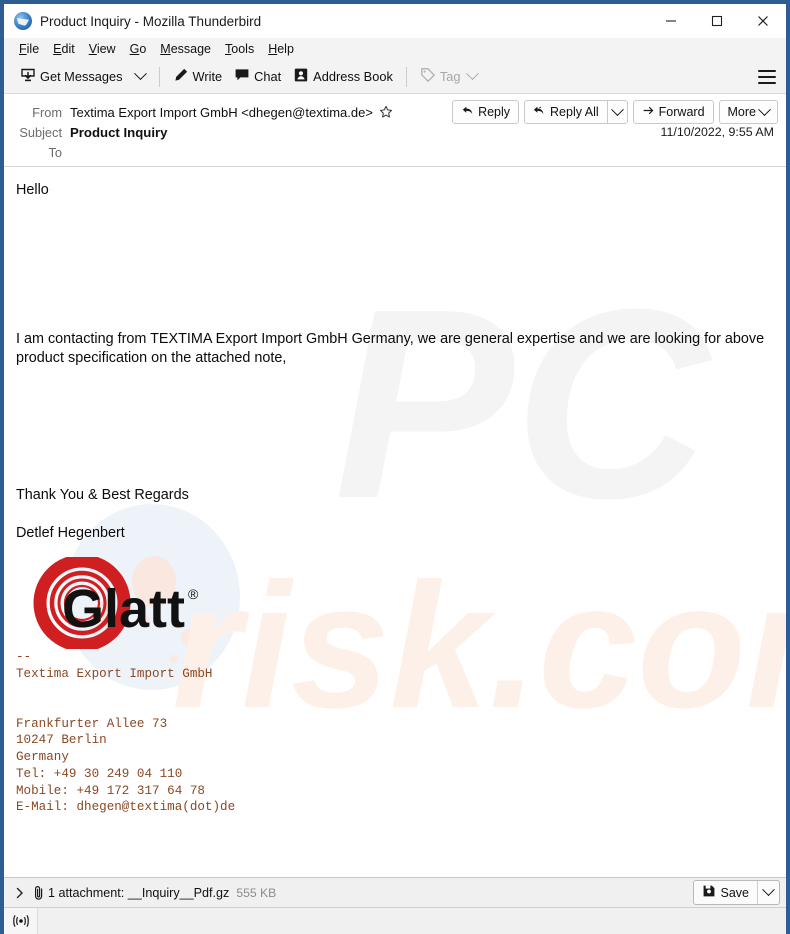 This screenshot has width=790, height=934. I want to click on greeting-line: Hello, so click(32, 190).